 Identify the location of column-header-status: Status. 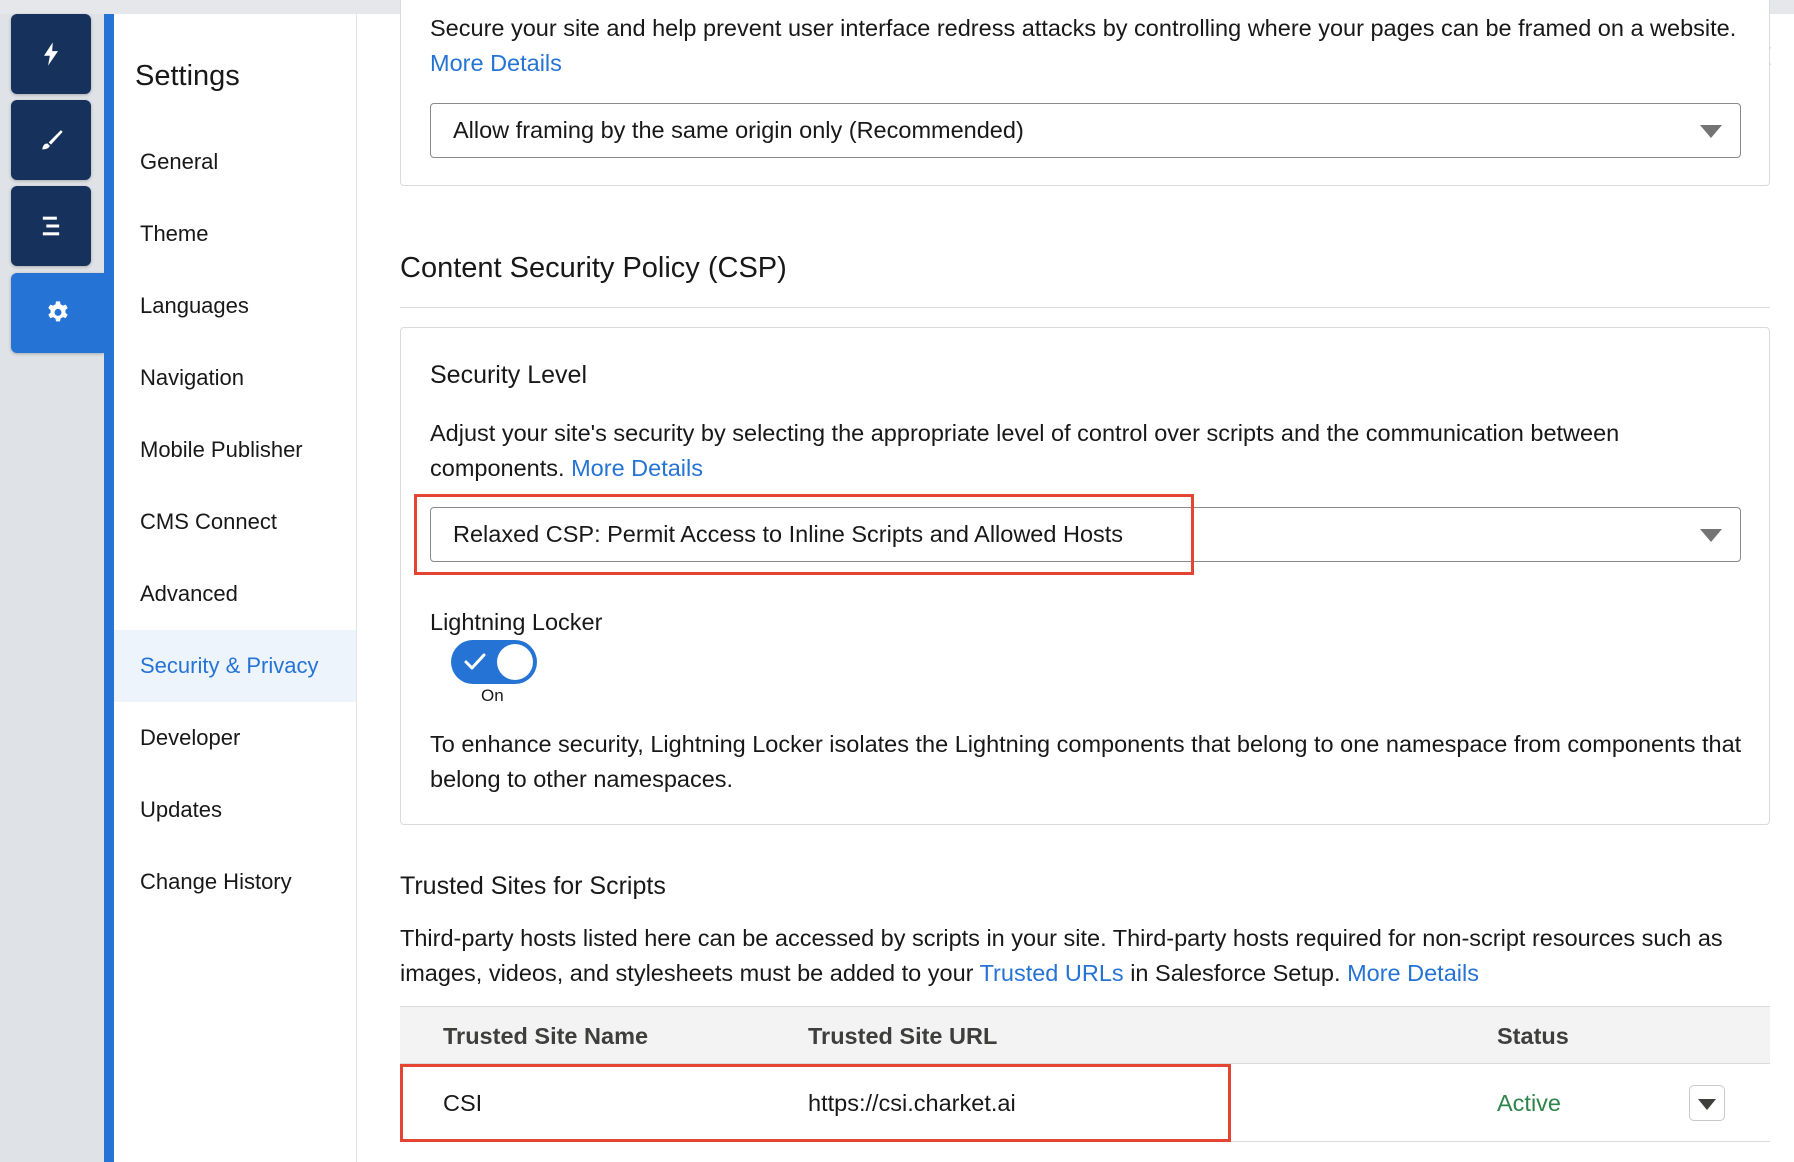
(1533, 1036).